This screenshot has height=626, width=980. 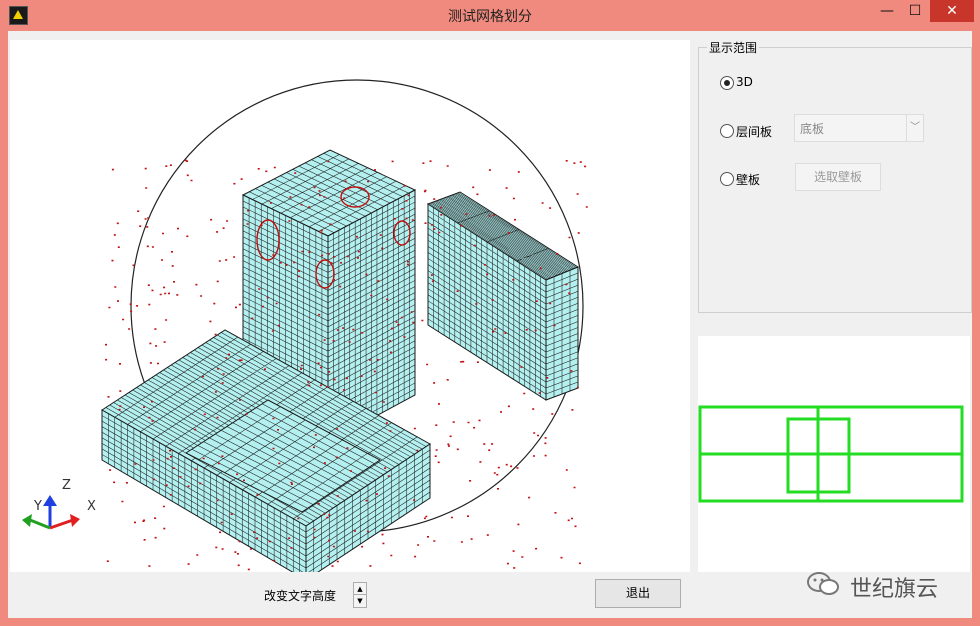 I want to click on radio-wall, so click(x=727, y=179).